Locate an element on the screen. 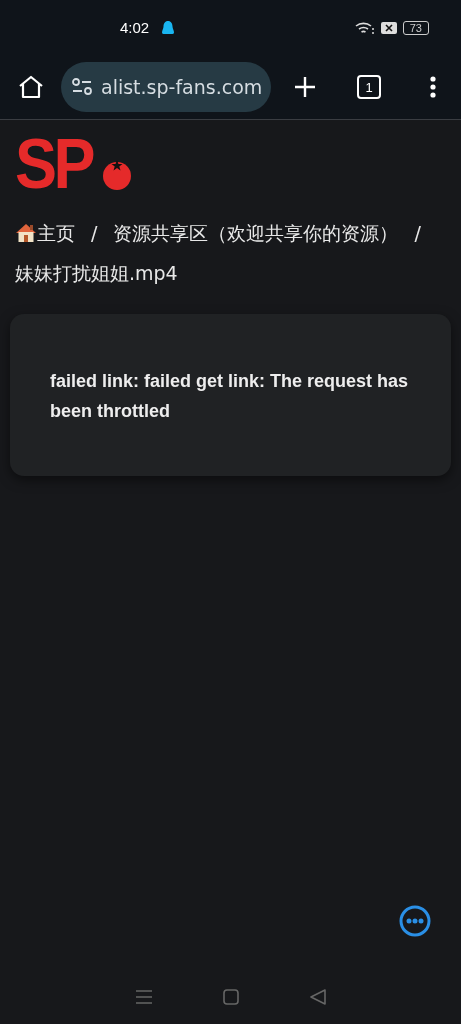 The image size is (461, 1024). settings-icon is located at coordinates (82, 87).